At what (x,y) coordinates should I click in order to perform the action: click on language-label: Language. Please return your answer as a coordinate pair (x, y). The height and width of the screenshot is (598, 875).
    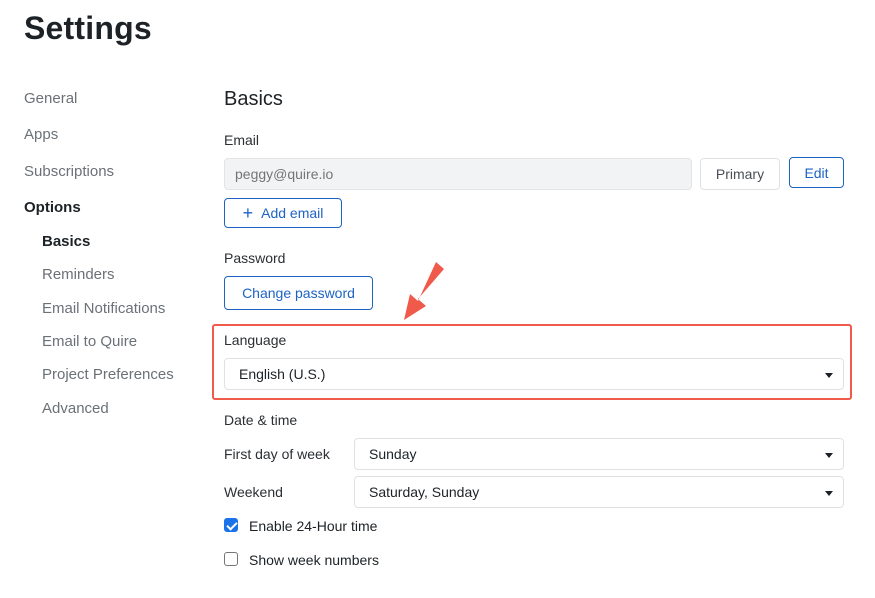
    Looking at the image, I should click on (255, 340).